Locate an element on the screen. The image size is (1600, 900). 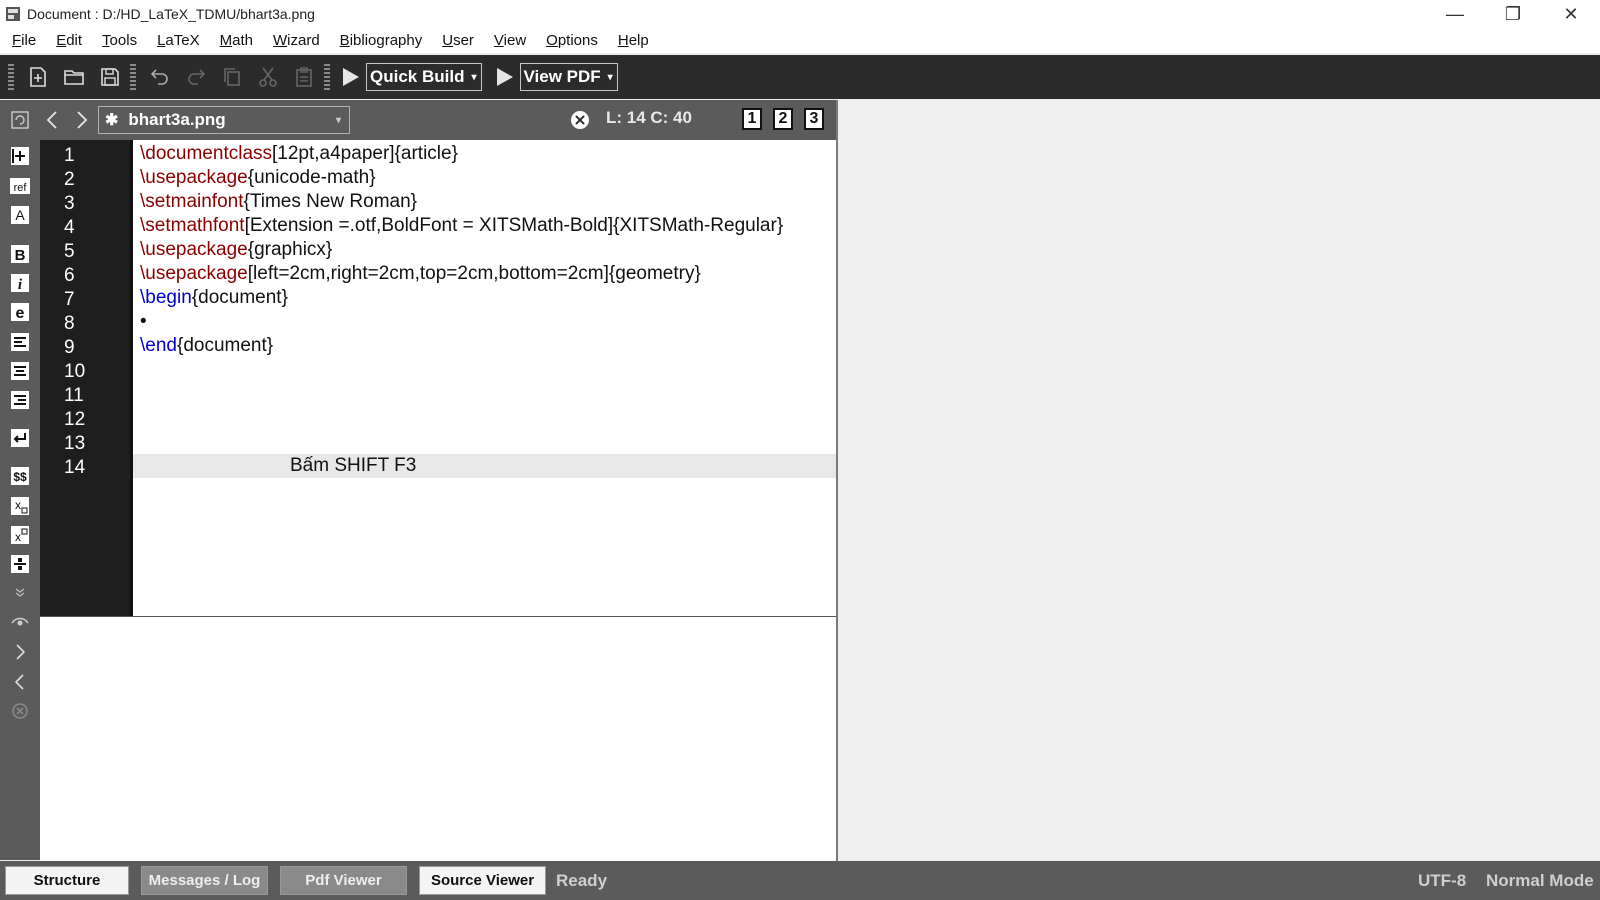
code-line: \usepackage{unicode-math} is located at coordinates (258, 178).